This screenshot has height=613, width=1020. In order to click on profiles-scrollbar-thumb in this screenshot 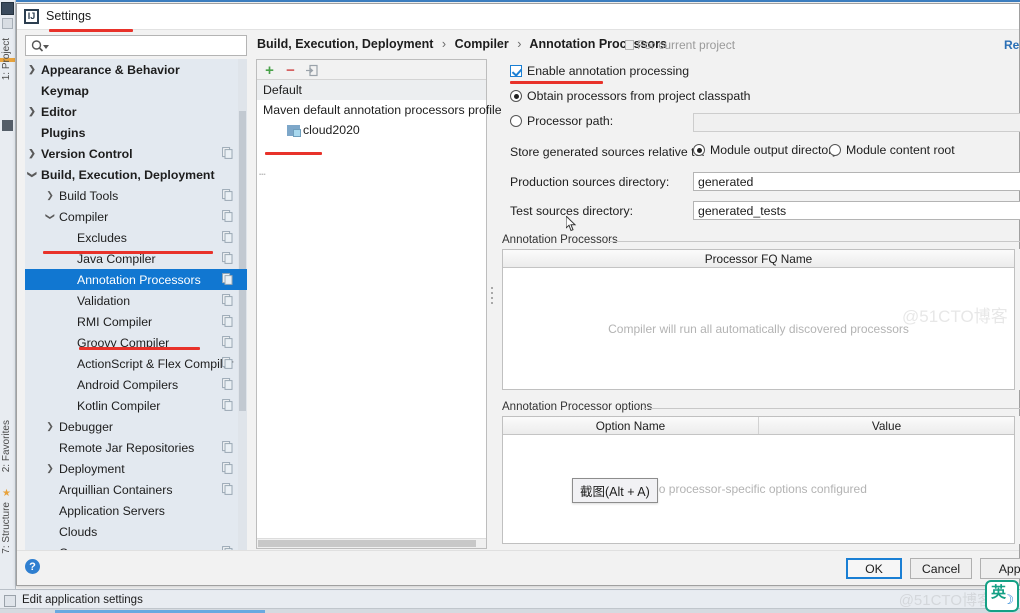, I will do `click(367, 543)`.